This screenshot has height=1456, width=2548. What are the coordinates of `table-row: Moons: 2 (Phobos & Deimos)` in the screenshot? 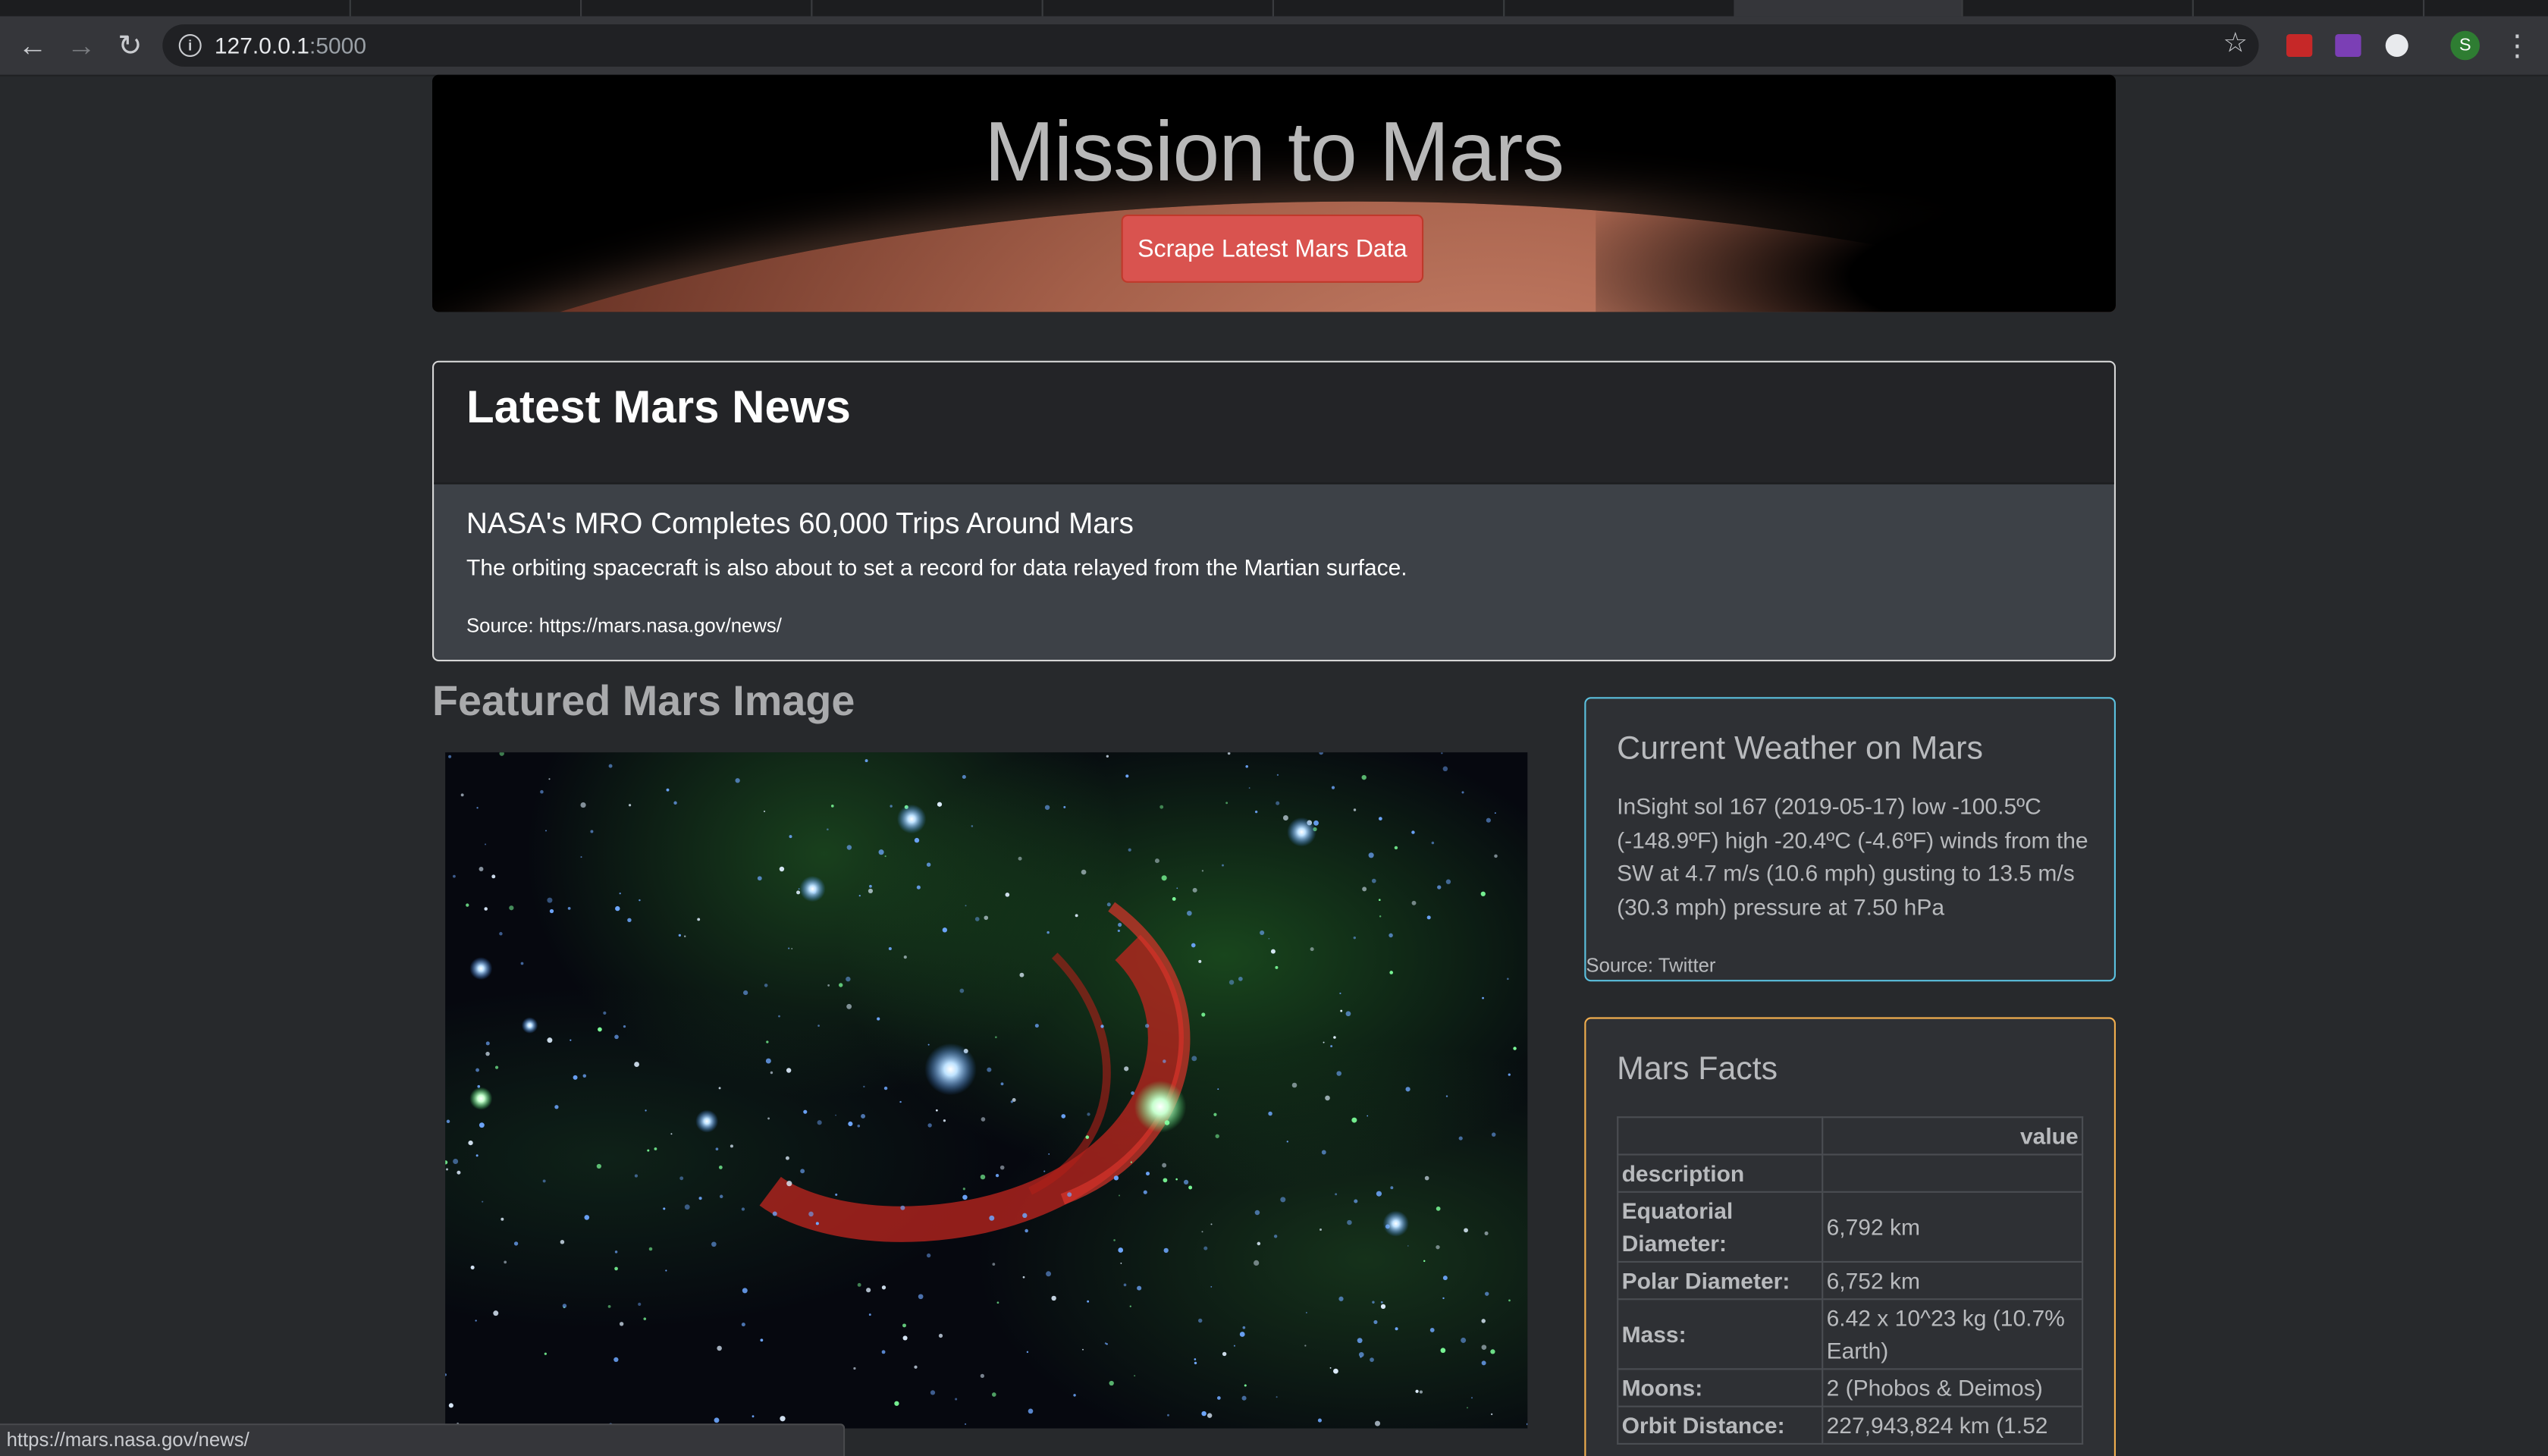 It's located at (1850, 1387).